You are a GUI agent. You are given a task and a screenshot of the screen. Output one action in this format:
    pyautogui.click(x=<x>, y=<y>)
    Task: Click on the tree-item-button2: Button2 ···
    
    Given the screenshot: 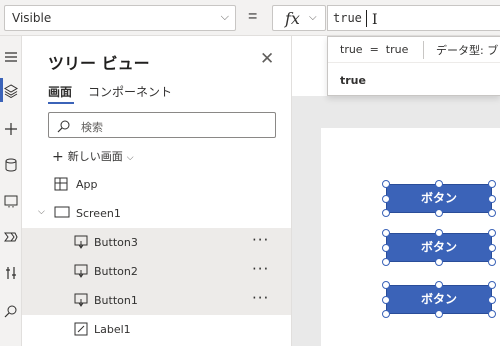 What is the action you would take?
    pyautogui.click(x=156, y=271)
    